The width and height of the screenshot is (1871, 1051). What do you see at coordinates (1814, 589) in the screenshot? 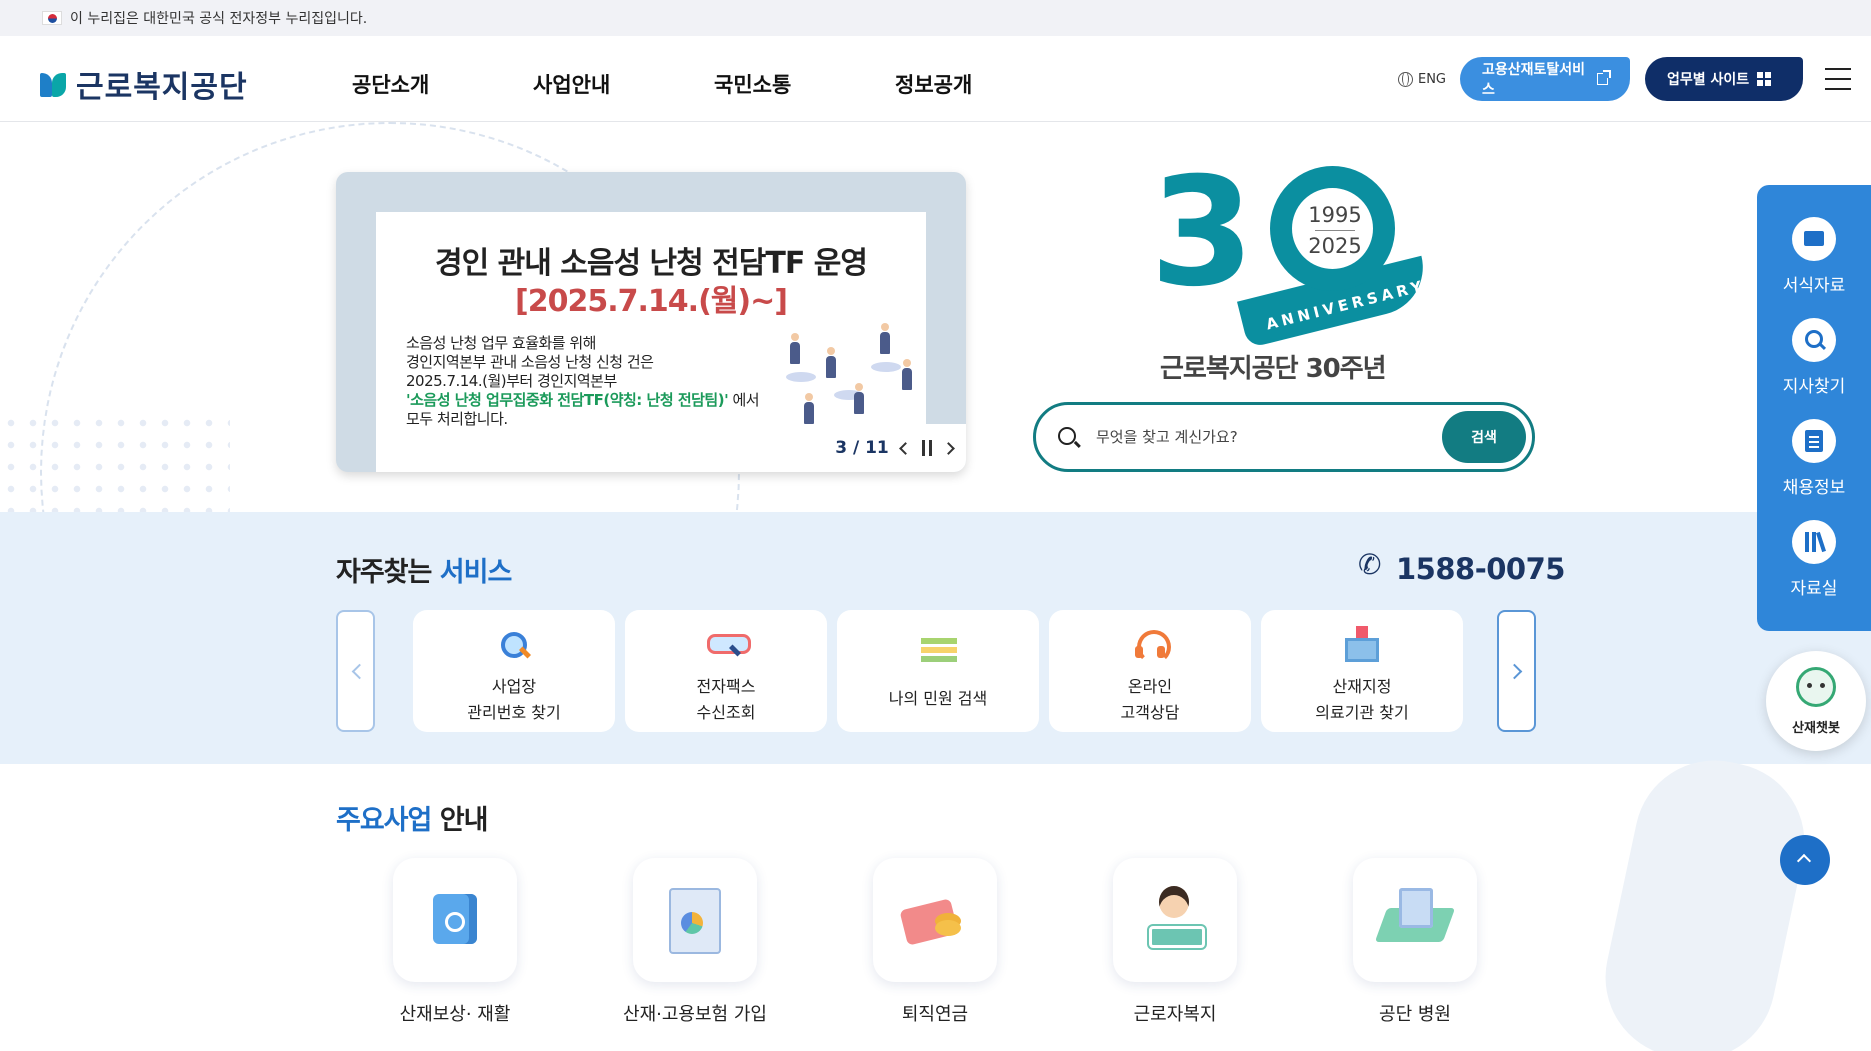
I see `quick-label: 자료실` at bounding box center [1814, 589].